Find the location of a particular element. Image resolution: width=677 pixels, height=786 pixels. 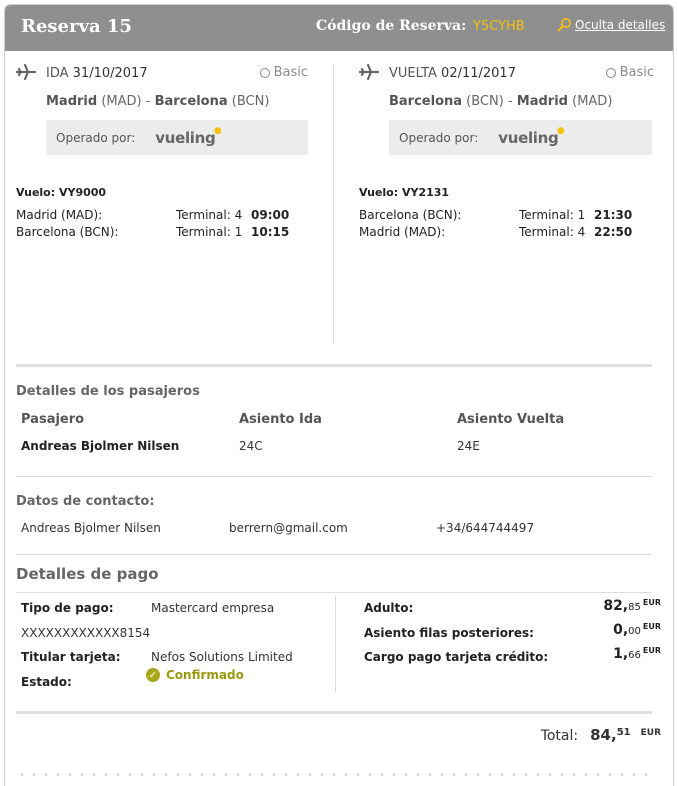

price-line-amount: 1,66 EUR is located at coordinates (637, 654).